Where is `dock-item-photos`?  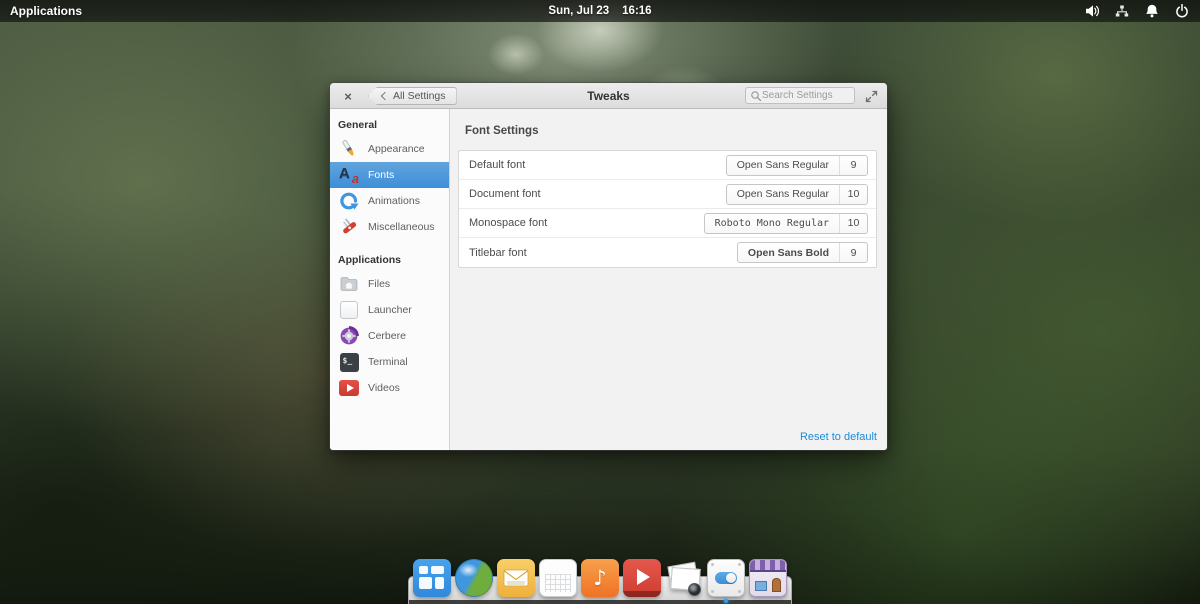 dock-item-photos is located at coordinates (684, 578).